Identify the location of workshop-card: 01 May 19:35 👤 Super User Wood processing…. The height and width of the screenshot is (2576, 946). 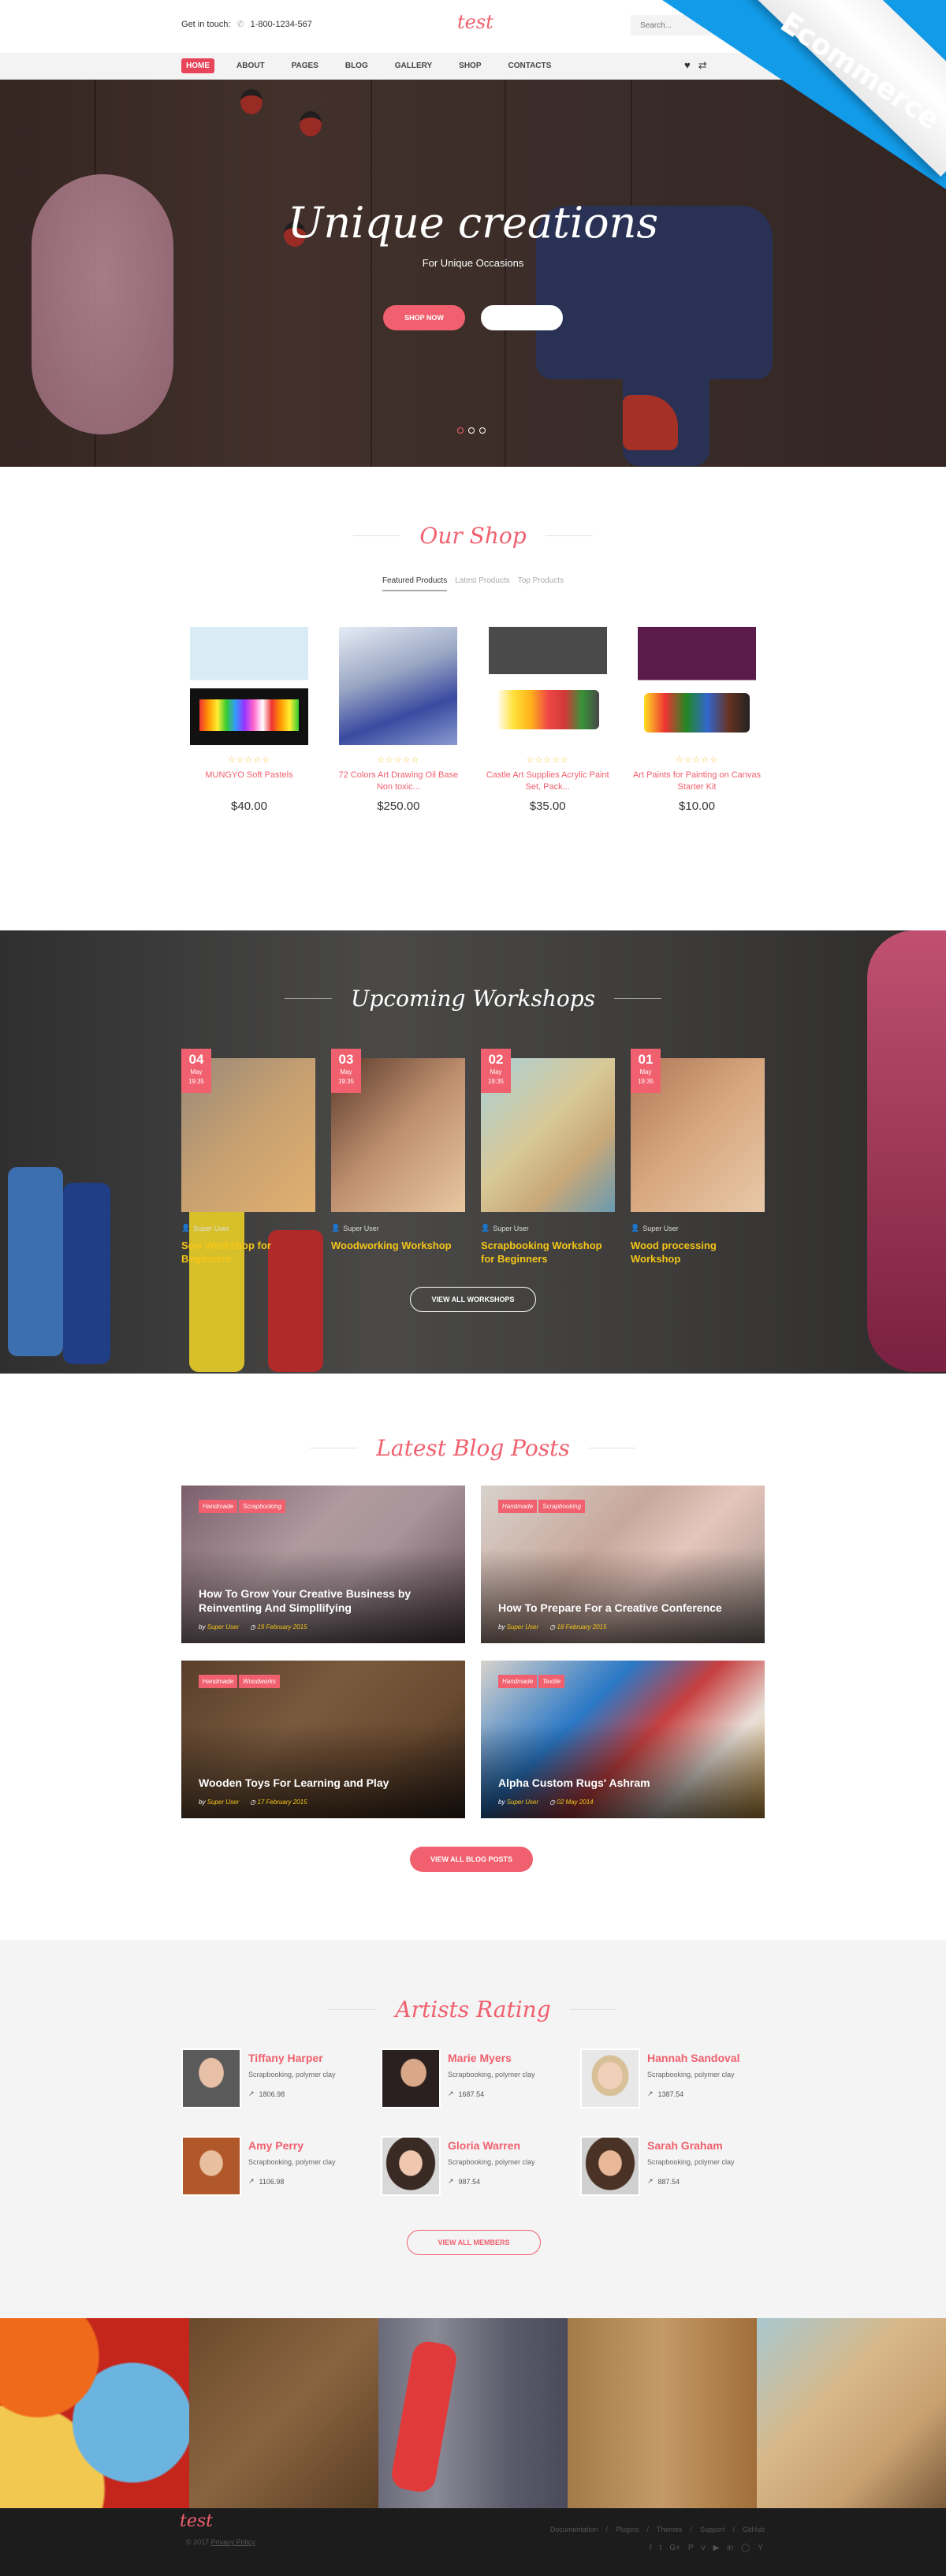
(698, 1157).